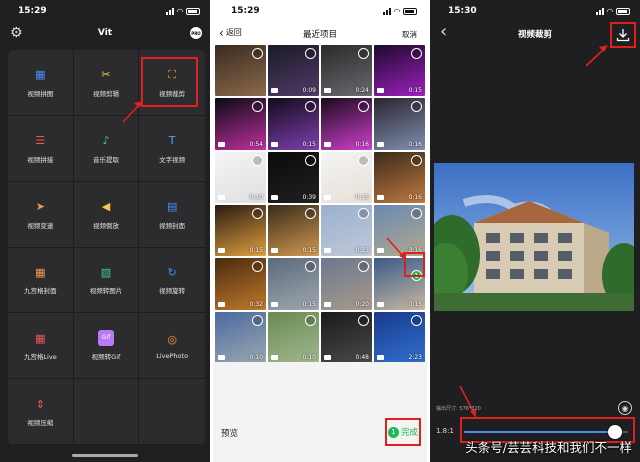 This screenshot has width=640, height=462. I want to click on photo-thumbnail: 0:23, so click(346, 230).